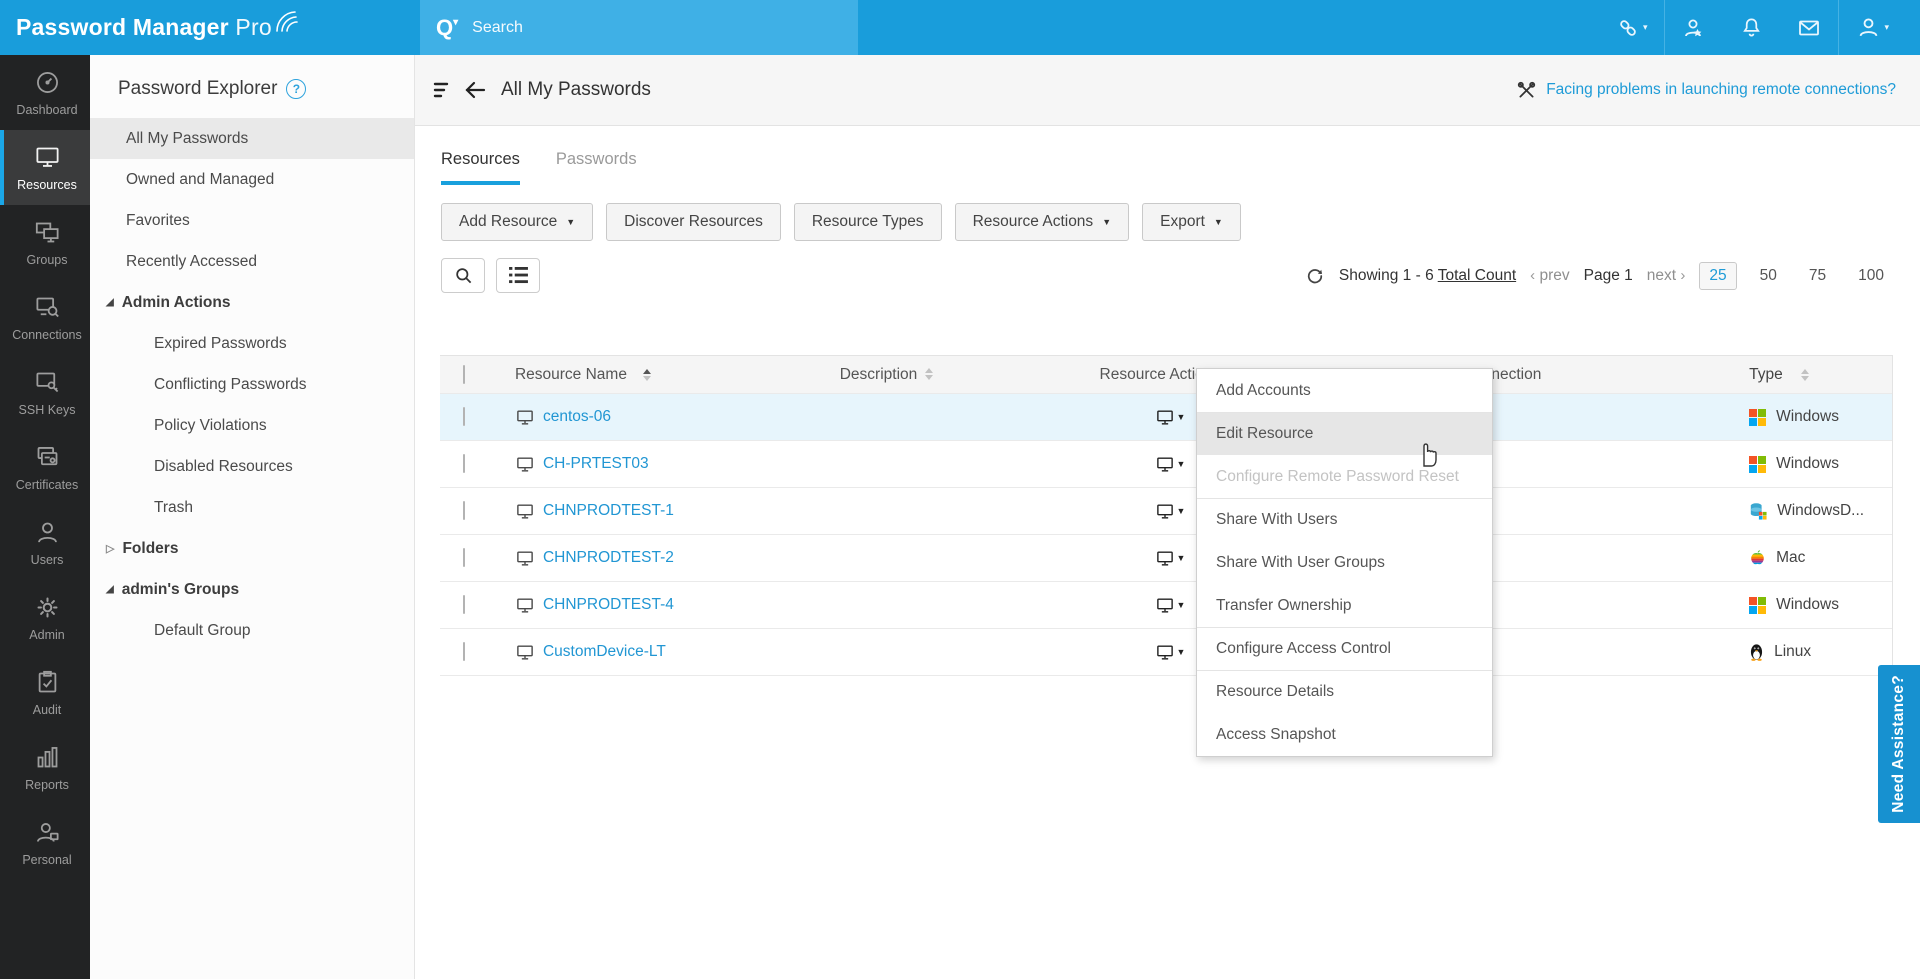 Image resolution: width=1920 pixels, height=979 pixels. Describe the element at coordinates (447, 28) in the screenshot. I see `search-scope-icon: Q ▾` at that location.